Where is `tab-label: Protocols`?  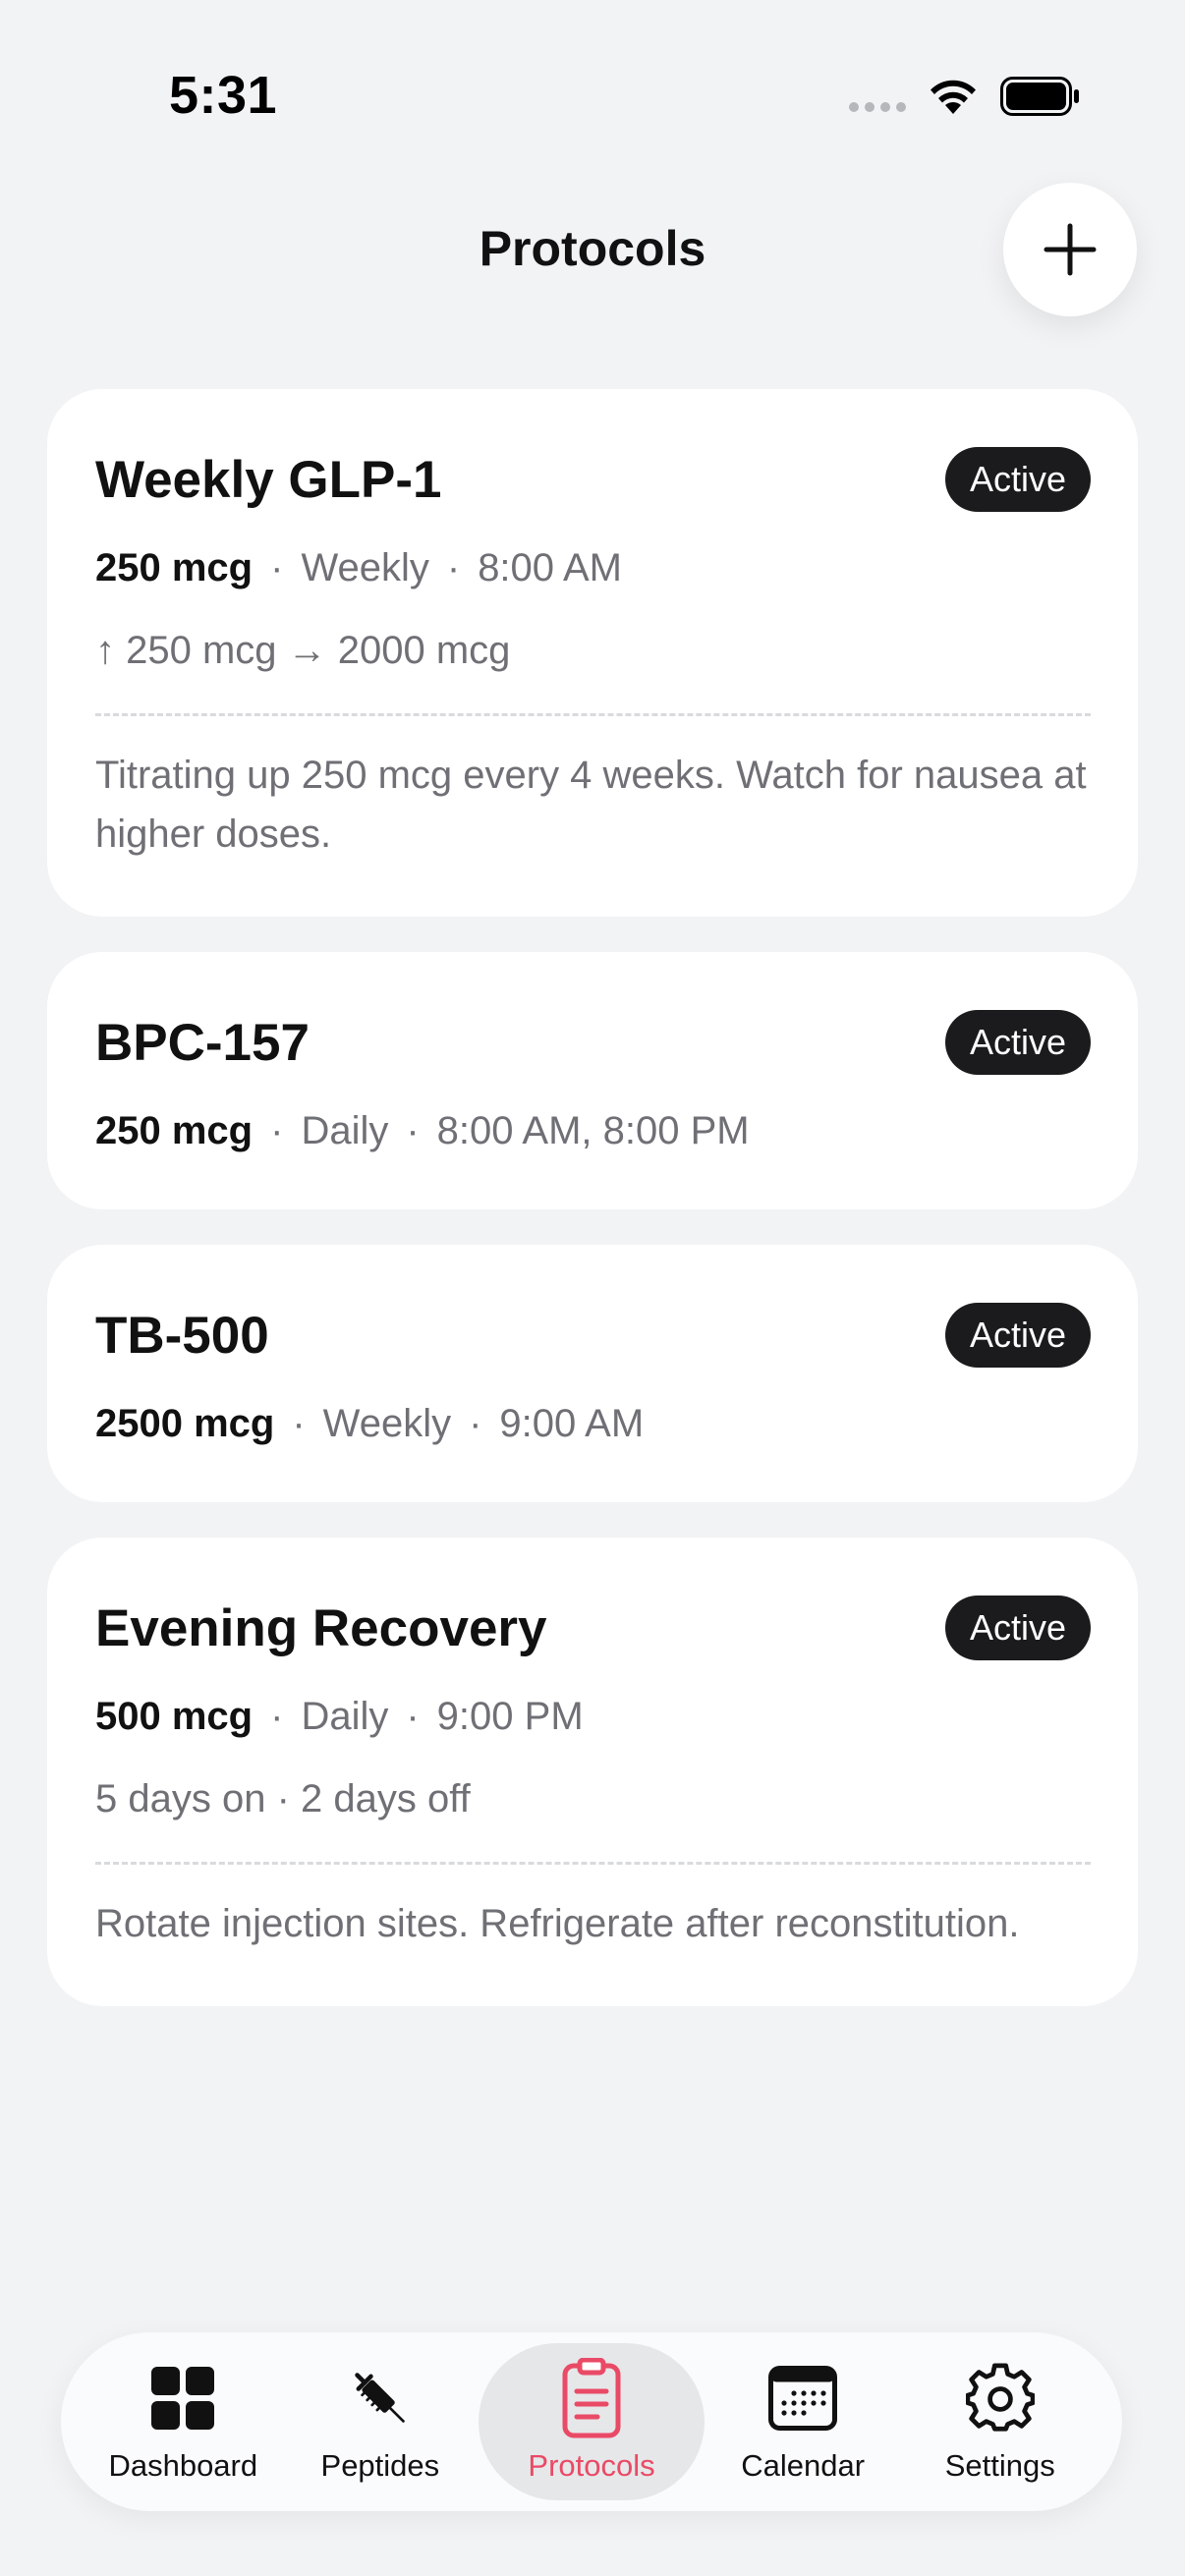 tab-label: Protocols is located at coordinates (592, 2465).